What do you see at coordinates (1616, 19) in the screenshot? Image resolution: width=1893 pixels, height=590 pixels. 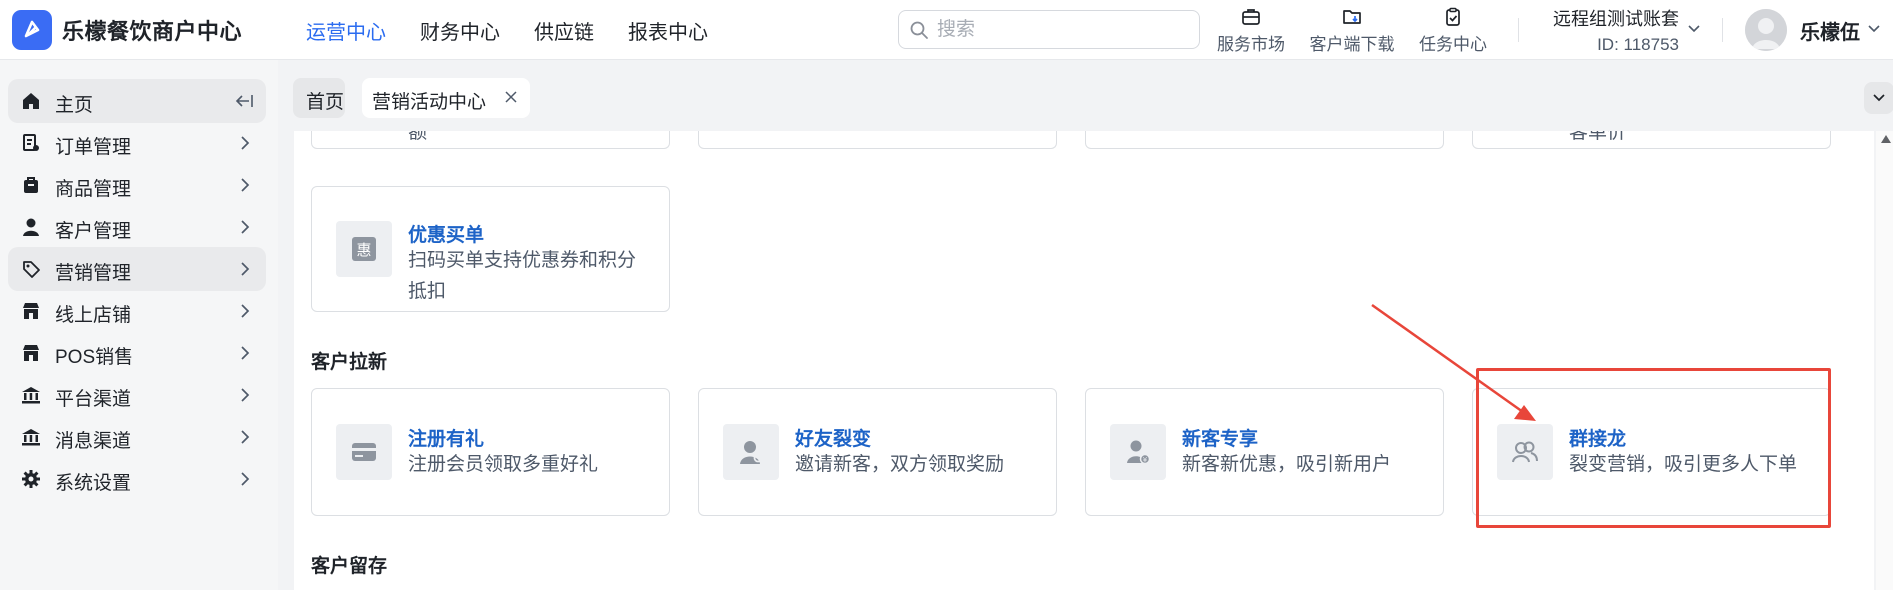 I see `account-name: 远程组测试账套` at bounding box center [1616, 19].